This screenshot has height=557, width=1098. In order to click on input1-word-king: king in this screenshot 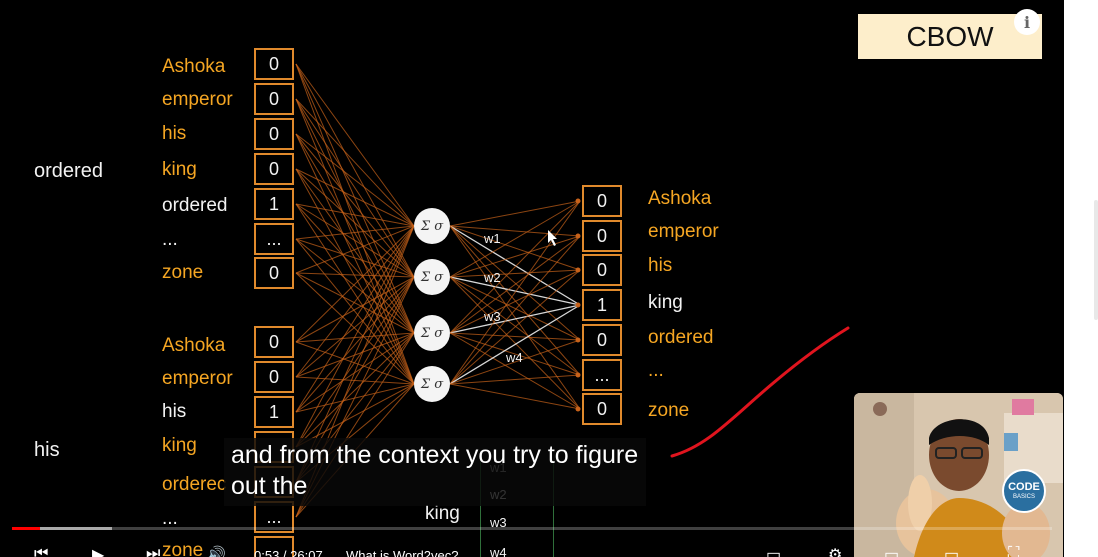, I will do `click(179, 169)`.